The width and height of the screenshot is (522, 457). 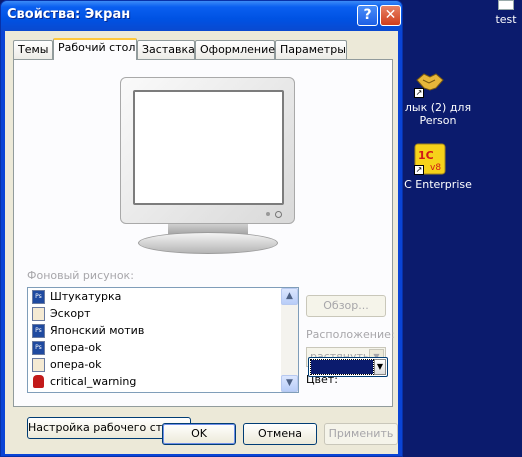 I want to click on cancel-button: Отмена, so click(x=280, y=434).